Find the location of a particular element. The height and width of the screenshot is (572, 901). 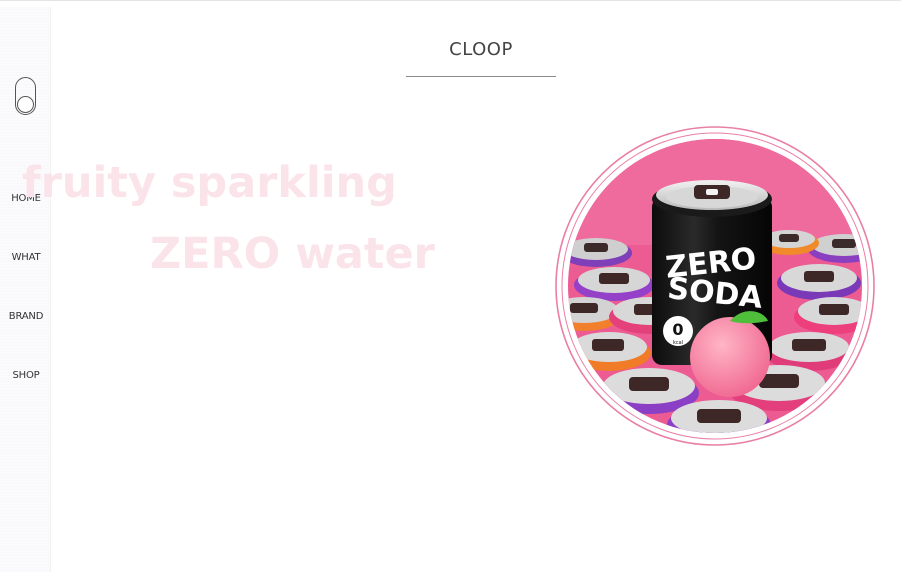

peach-icon is located at coordinates (730, 357).